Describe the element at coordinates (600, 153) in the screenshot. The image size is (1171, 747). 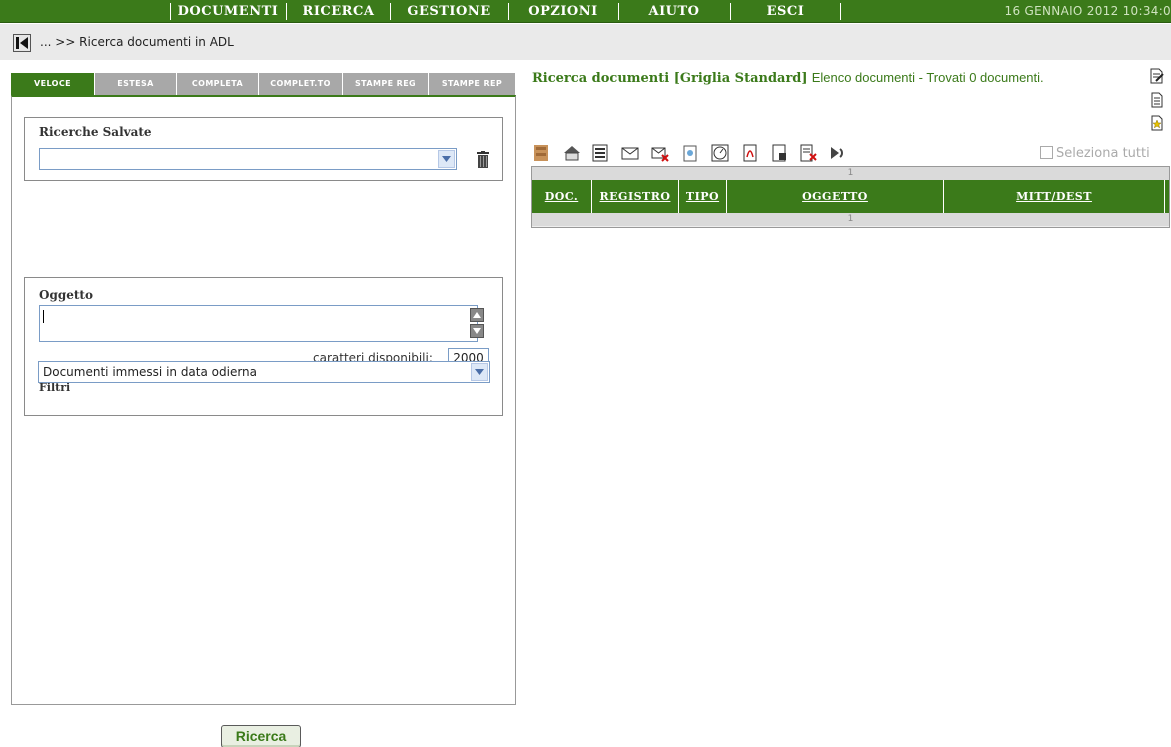
I see `list-icon` at that location.